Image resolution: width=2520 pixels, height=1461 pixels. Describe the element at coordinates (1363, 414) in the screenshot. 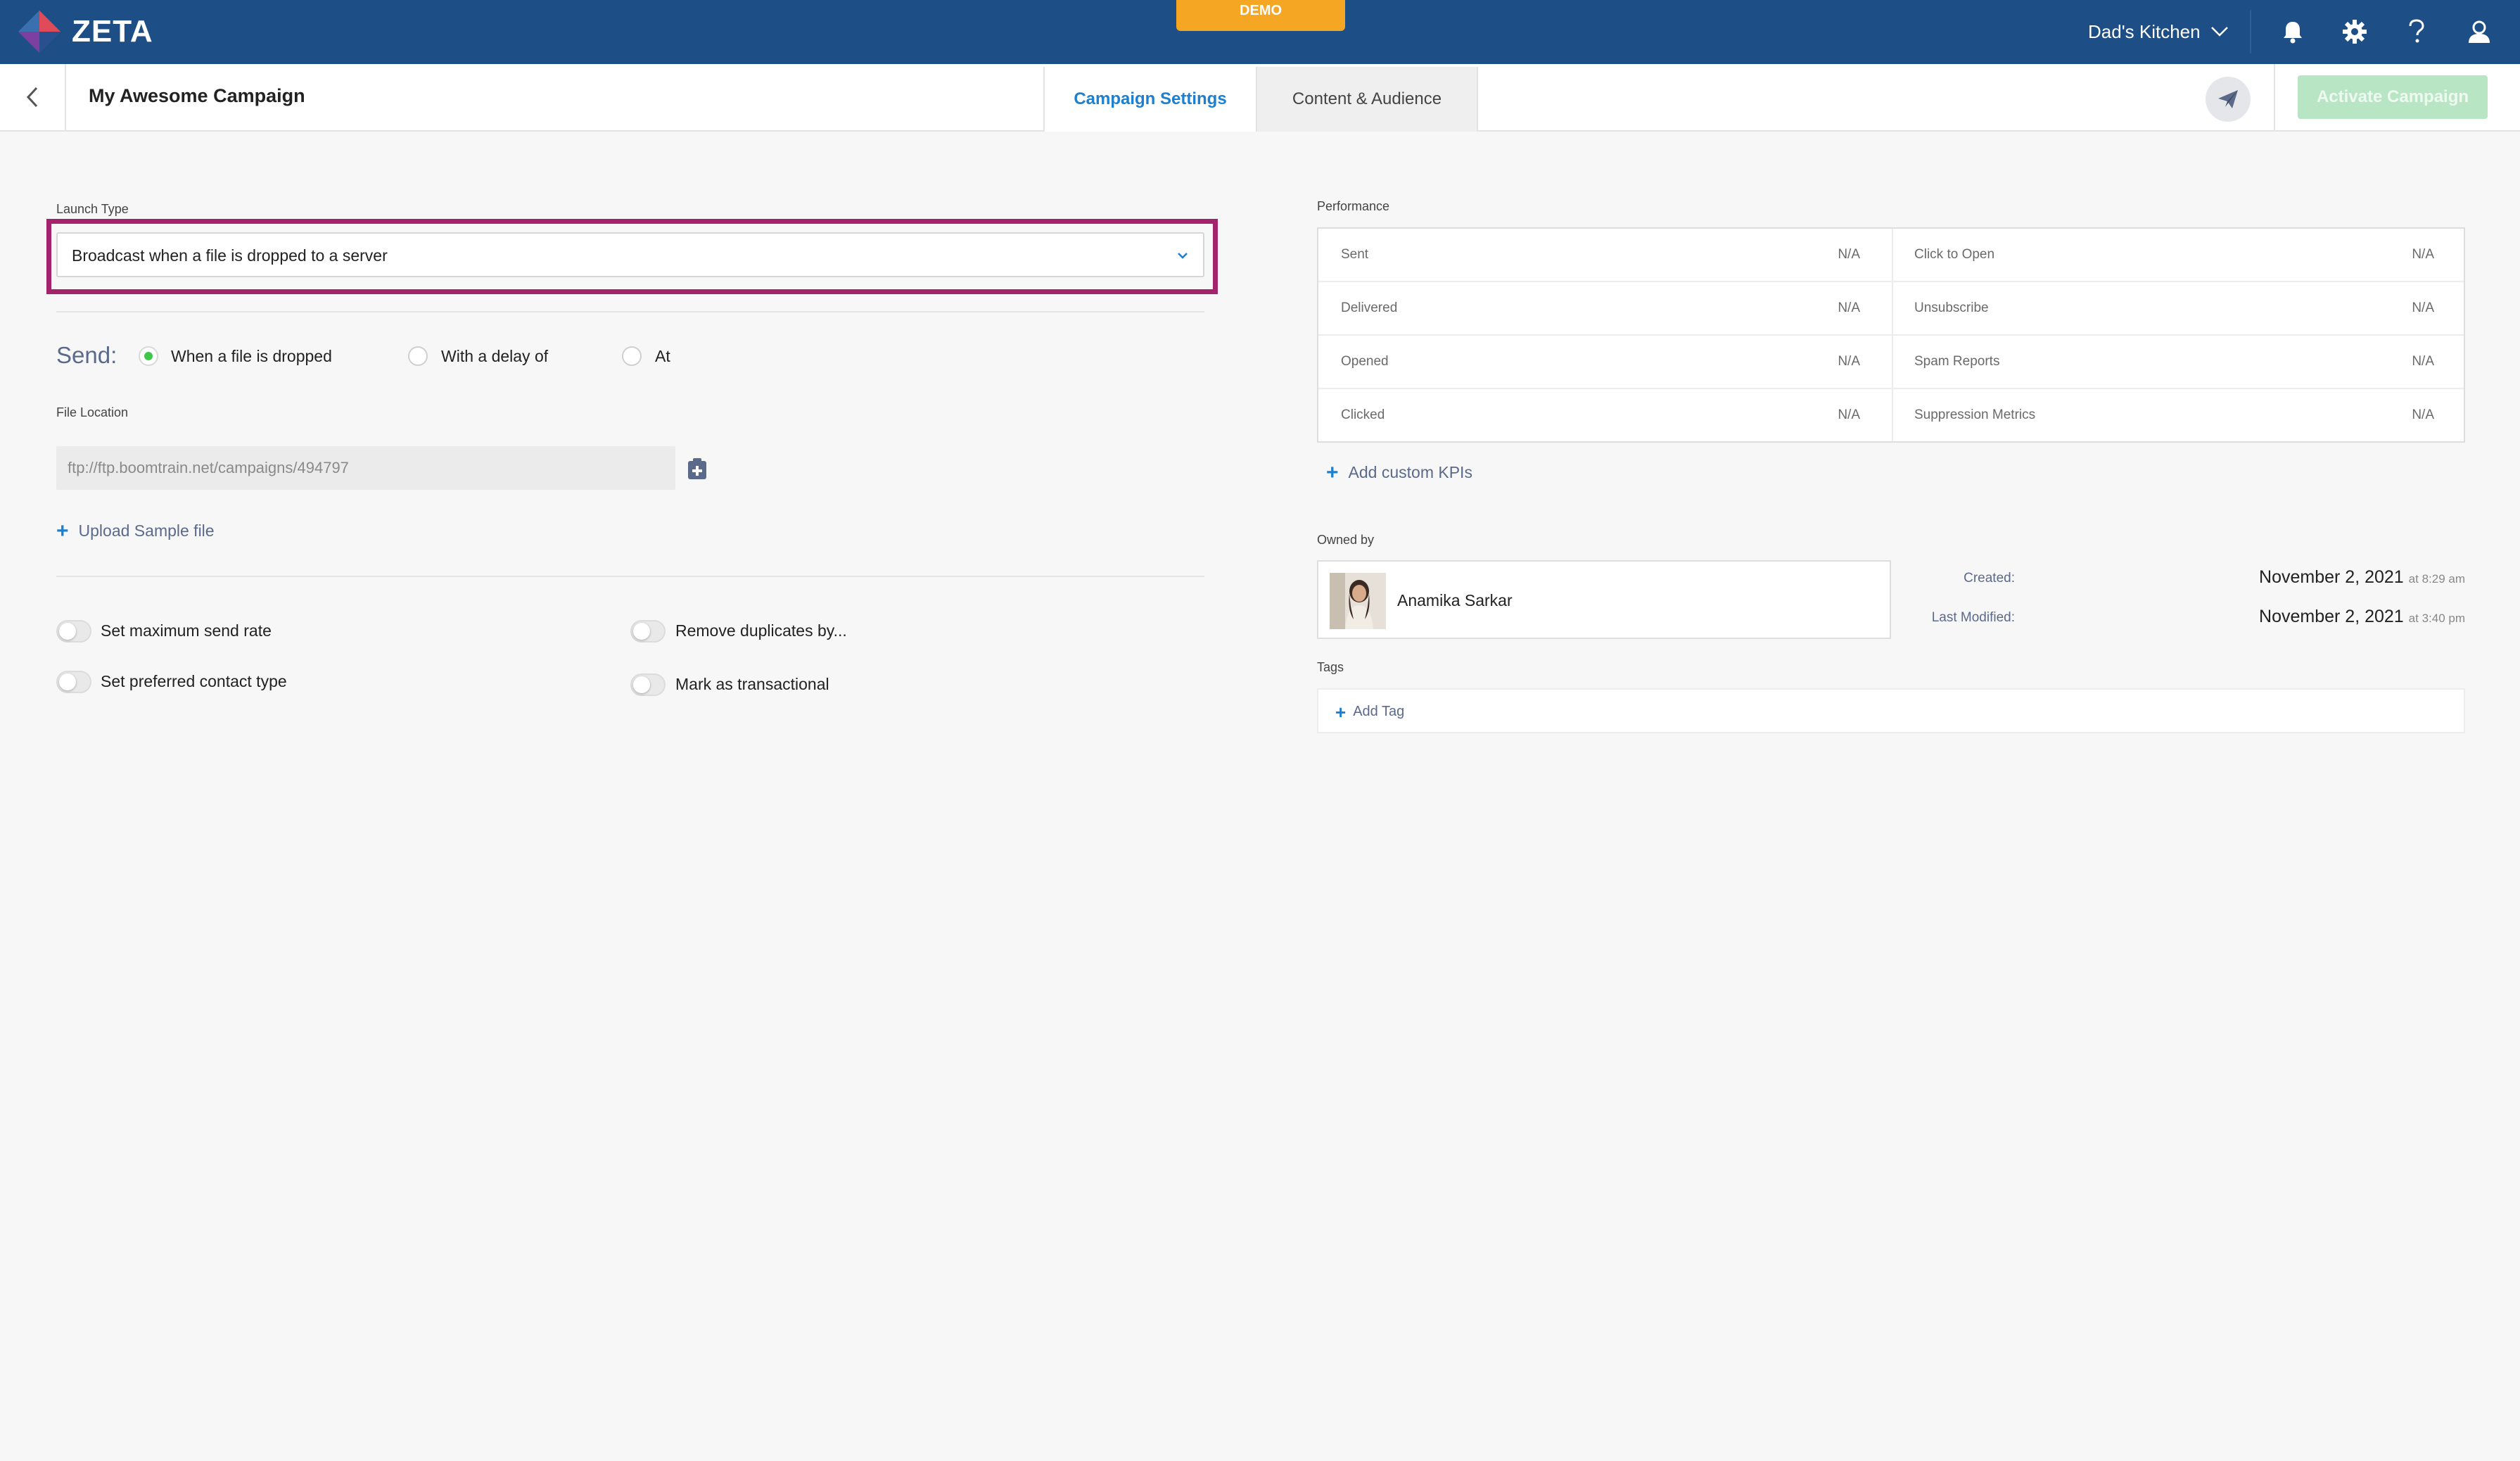

I see `metric-name: Clicked` at that location.